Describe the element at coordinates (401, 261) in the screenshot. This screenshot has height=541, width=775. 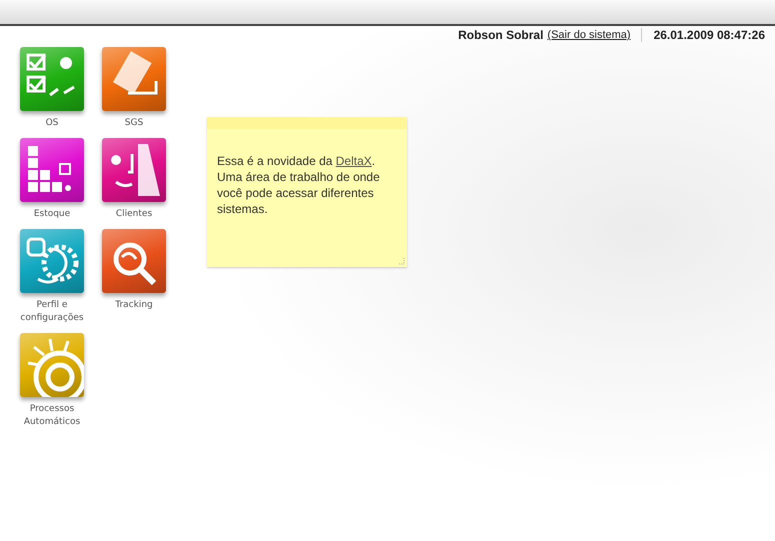
I see `resize-grip-icon` at that location.